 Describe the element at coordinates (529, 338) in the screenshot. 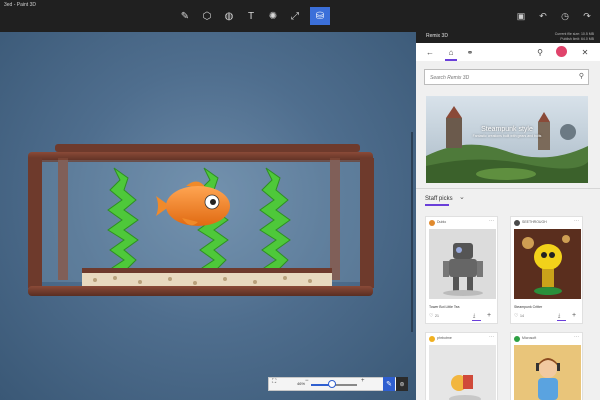

I see `card-author: Microsoft` at that location.